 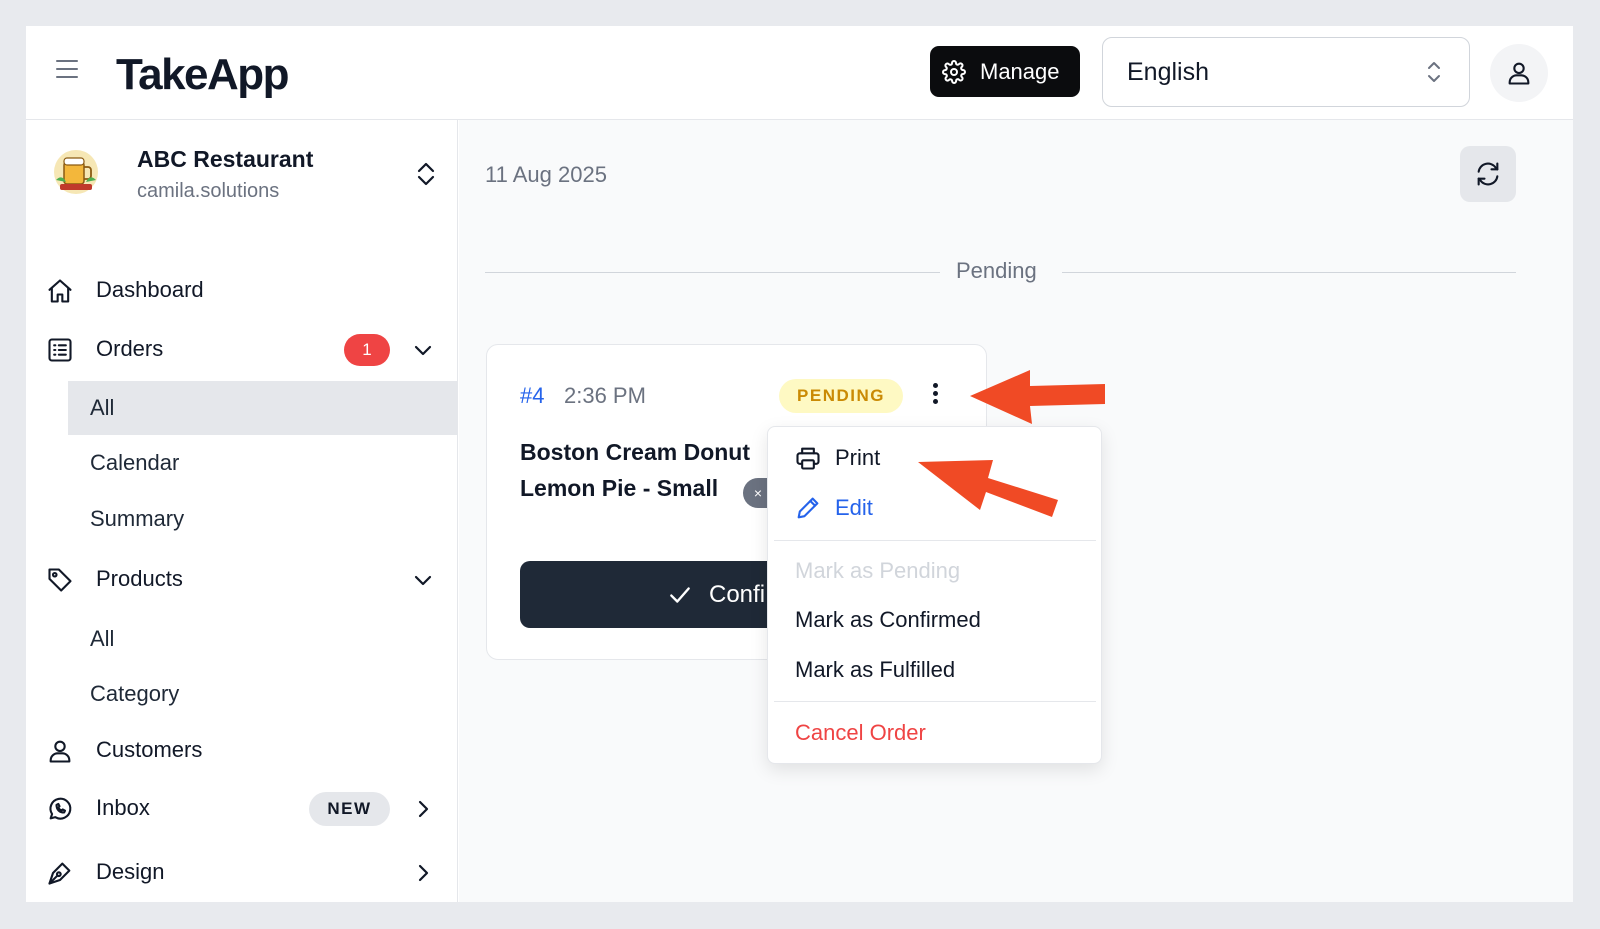 I want to click on sidebar-item-orders: Orders 1, so click(x=242, y=349).